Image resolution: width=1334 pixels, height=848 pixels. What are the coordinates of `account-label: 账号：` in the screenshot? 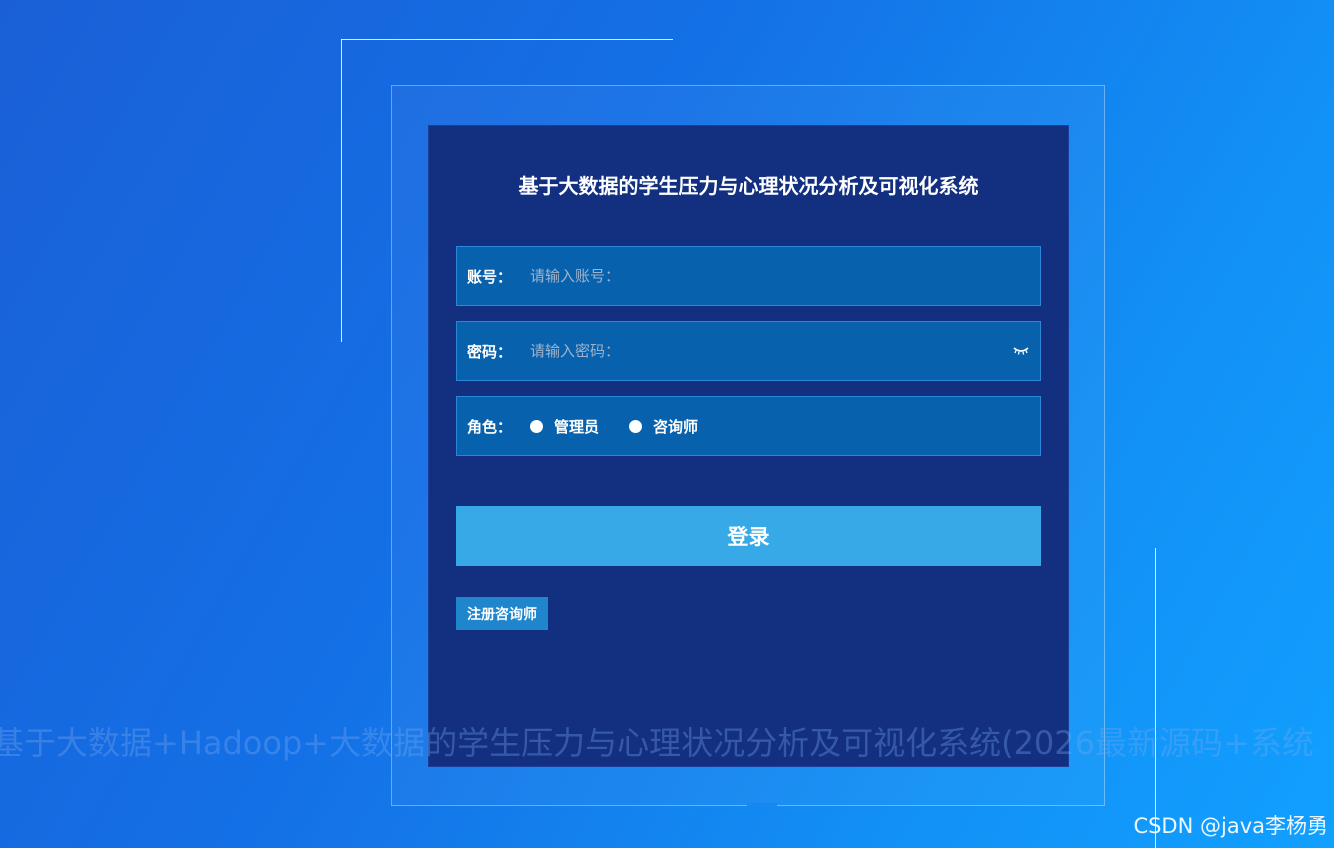 It's located at (490, 276).